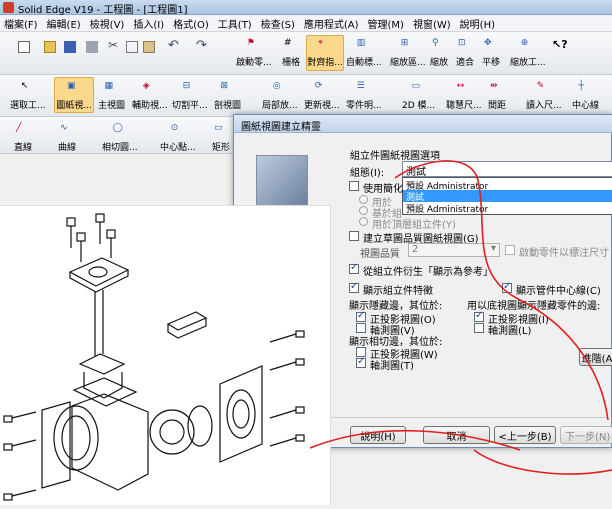  Describe the element at coordinates (415, 440) in the screenshot. I see `red-underline-stroke` at that location.